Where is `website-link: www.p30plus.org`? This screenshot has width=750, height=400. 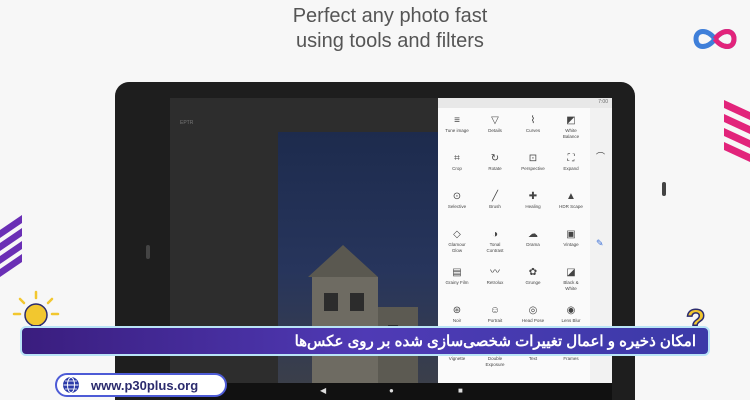
website-link: www.p30plus.org is located at coordinates (141, 385).